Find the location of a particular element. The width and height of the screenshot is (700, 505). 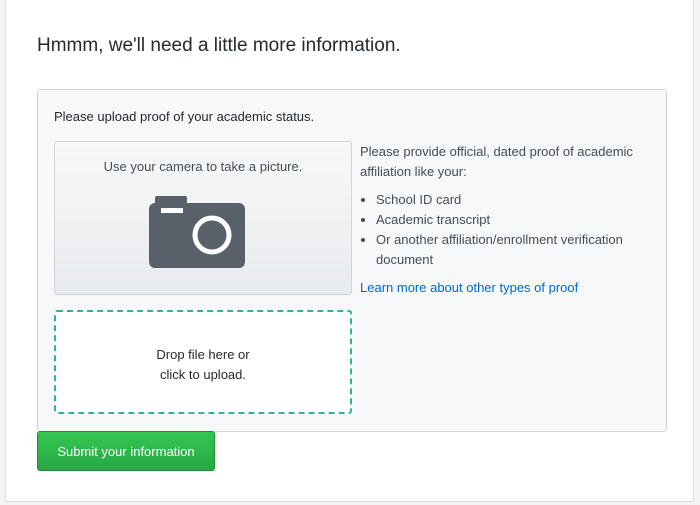

camera-capture-button: Use your camera to take a picture. is located at coordinates (203, 218).